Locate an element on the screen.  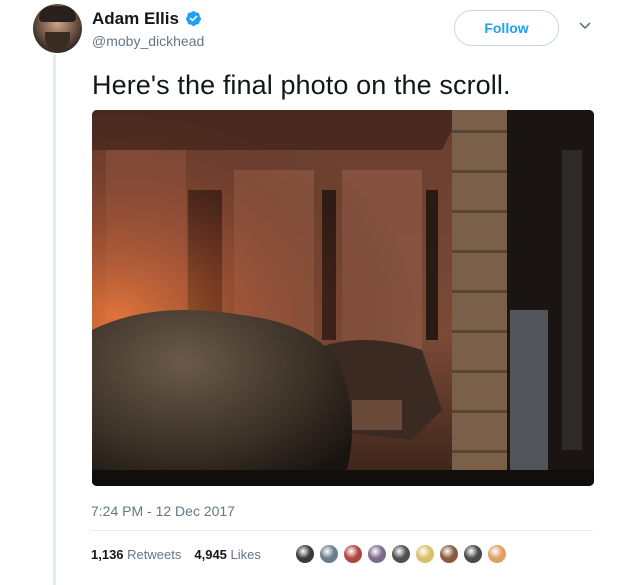
verified-badge-icon is located at coordinates (193, 18).